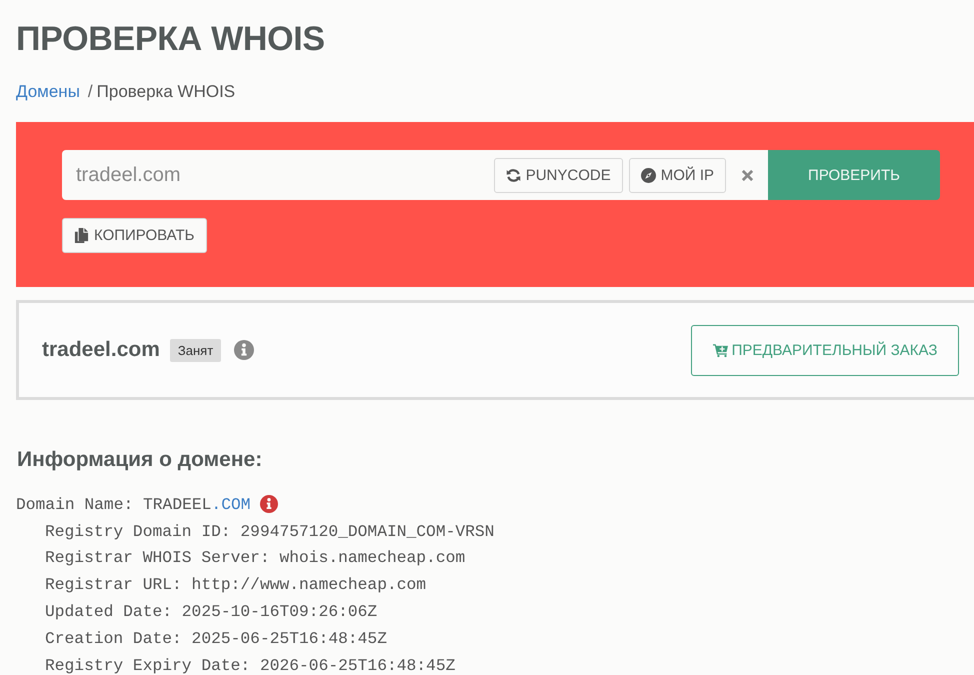 The width and height of the screenshot is (974, 675). I want to click on domain-name: tradeel.com, so click(101, 350).